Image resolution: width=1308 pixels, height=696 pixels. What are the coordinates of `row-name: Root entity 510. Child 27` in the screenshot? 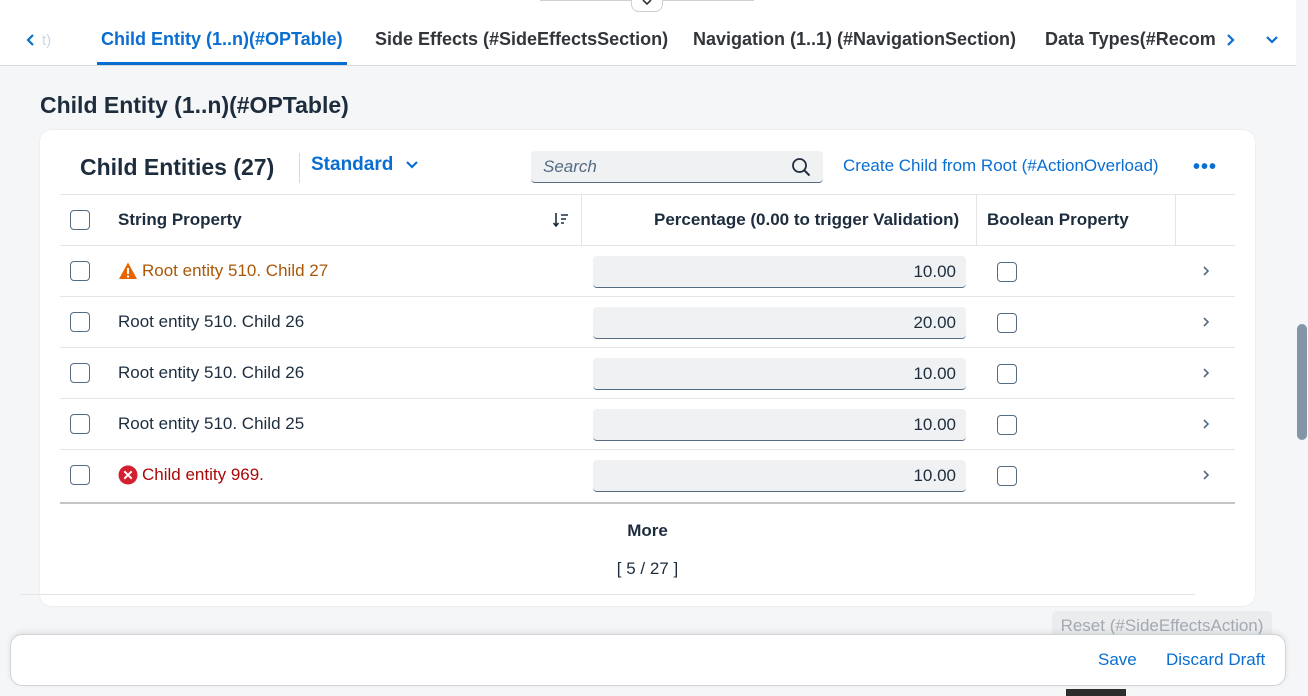 It's located at (235, 270).